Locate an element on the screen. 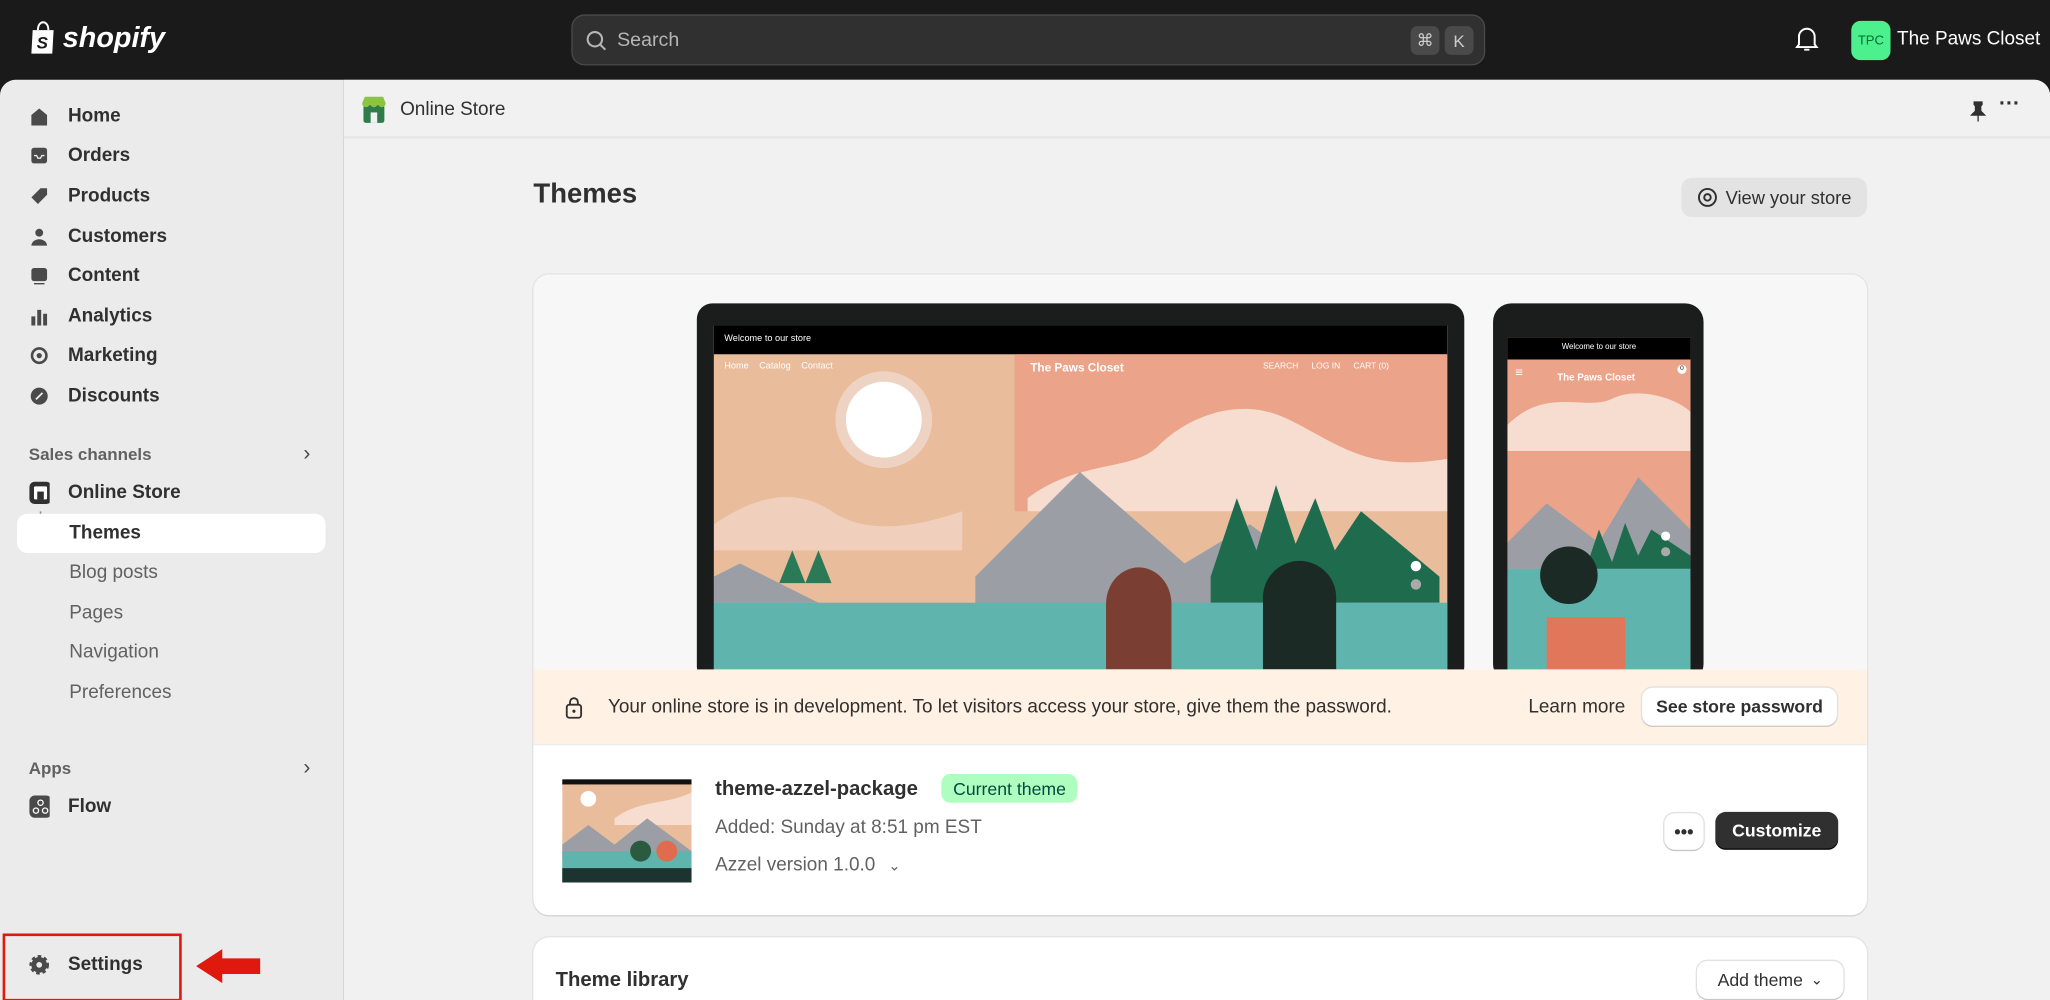 The height and width of the screenshot is (1000, 2050). target-icon is located at coordinates (39, 355).